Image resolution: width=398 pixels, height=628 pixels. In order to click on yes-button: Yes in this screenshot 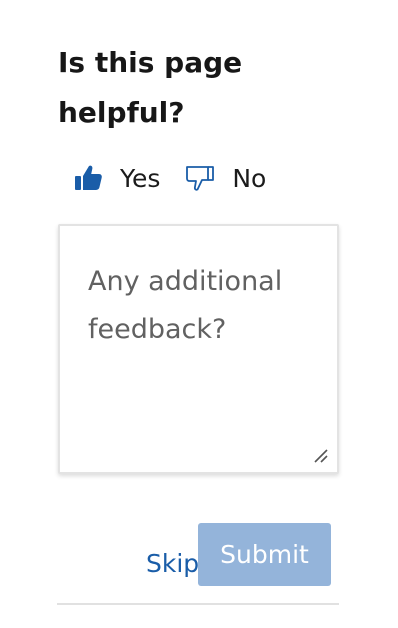, I will do `click(116, 178)`.